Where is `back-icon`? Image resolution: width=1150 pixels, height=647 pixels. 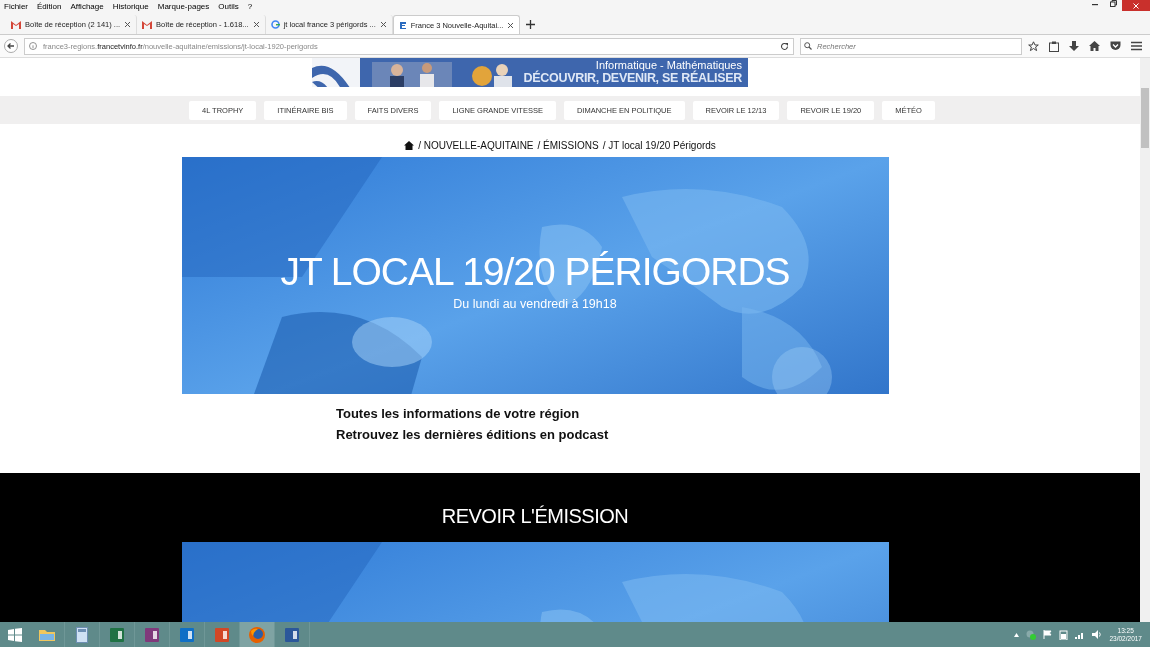
back-icon is located at coordinates (11, 46).